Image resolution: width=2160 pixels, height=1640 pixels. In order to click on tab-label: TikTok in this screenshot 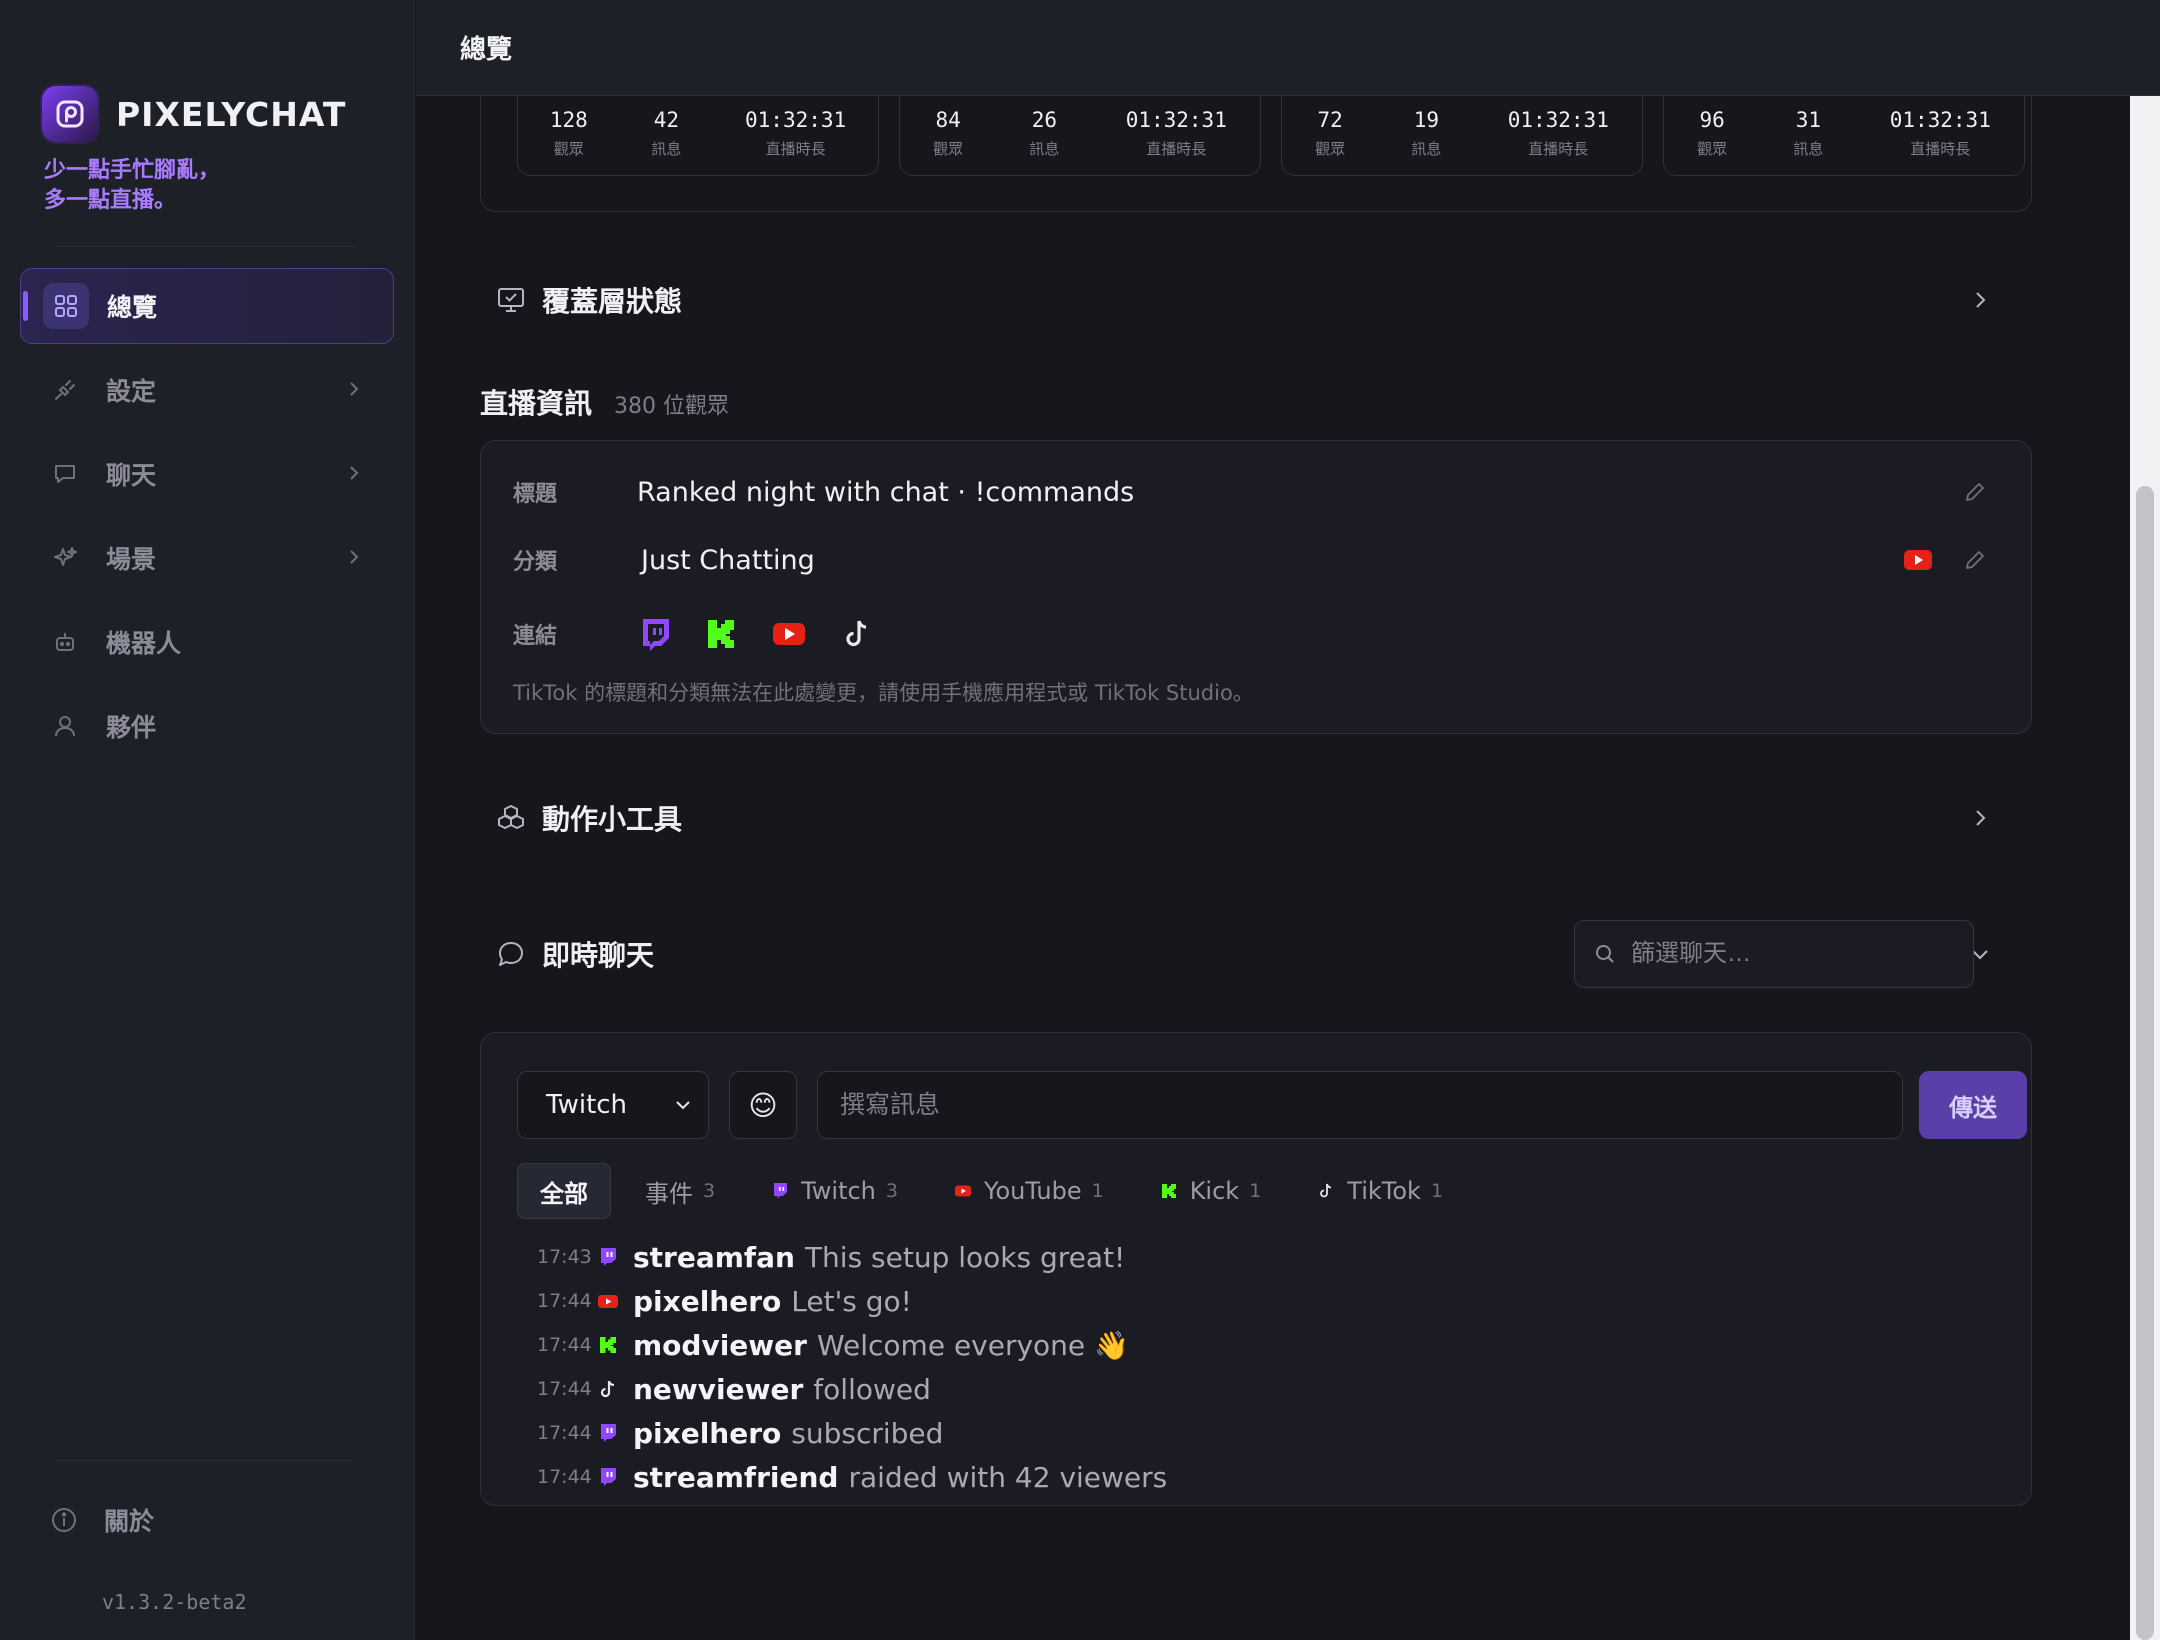, I will do `click(1384, 1191)`.